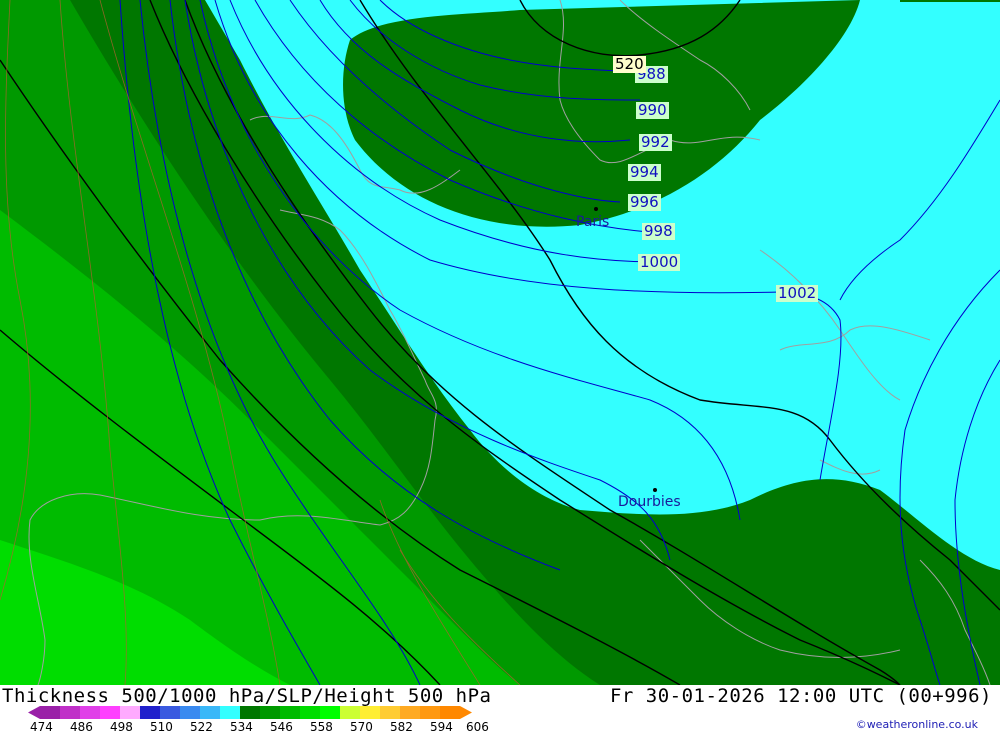  Describe the element at coordinates (596, 209) in the screenshot. I see `city-dot-paris` at that location.